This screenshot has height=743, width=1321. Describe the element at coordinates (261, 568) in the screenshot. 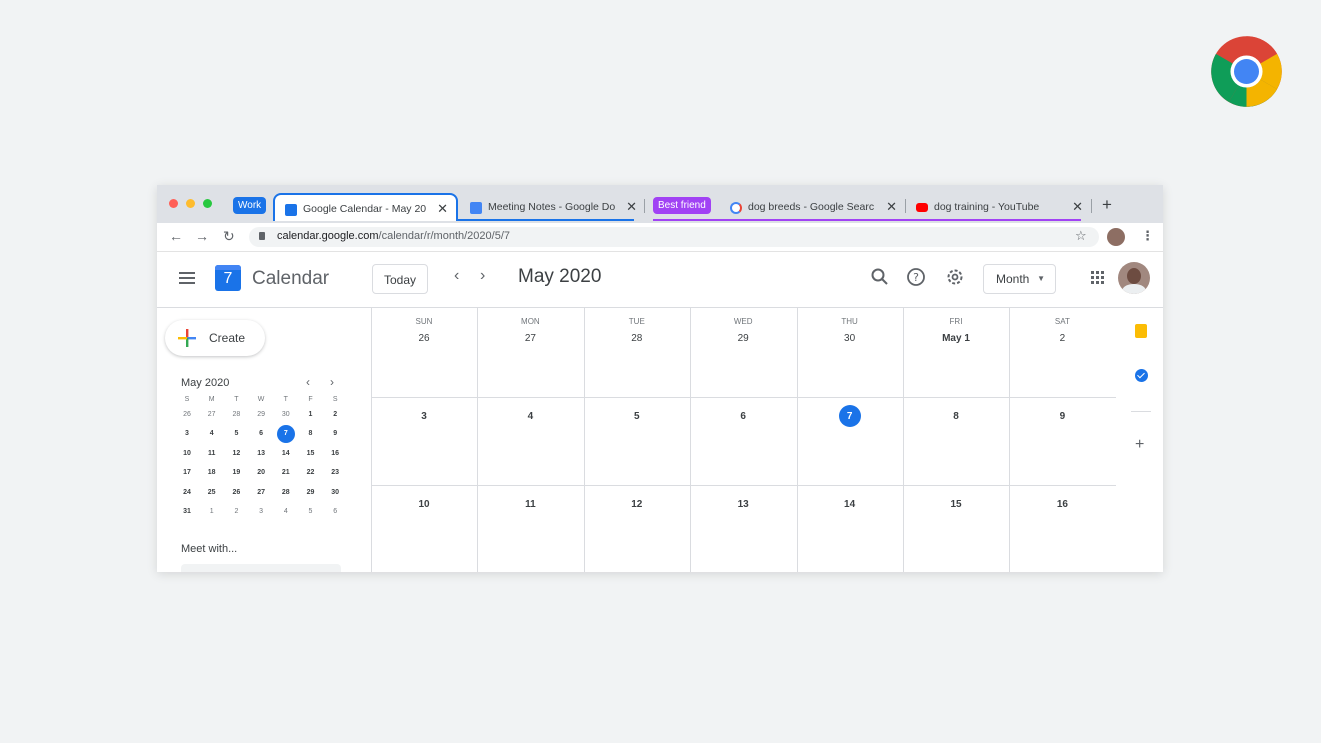

I see `search-people-input` at that location.